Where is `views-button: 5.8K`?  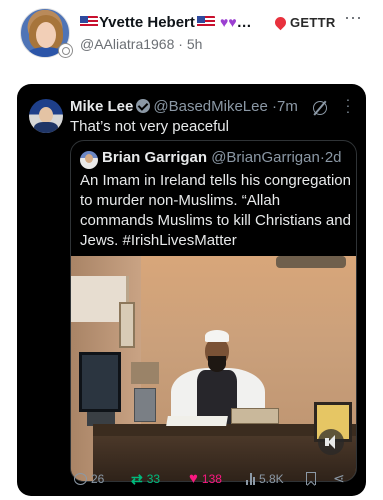 views-button: 5.8K is located at coordinates (265, 479).